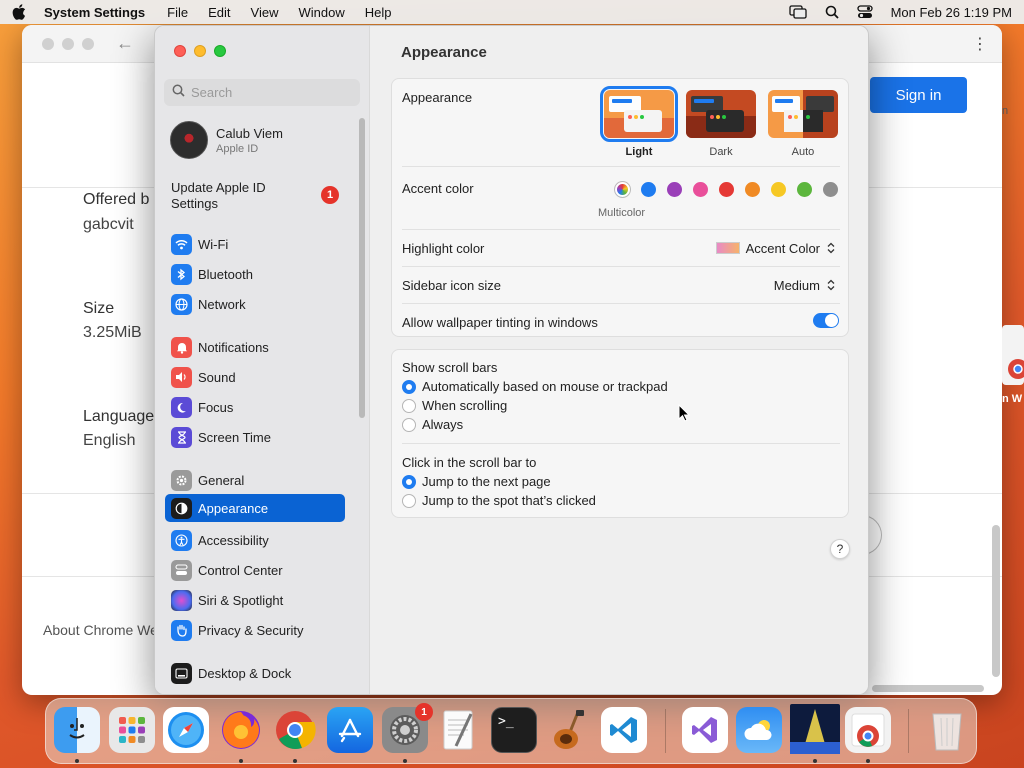  What do you see at coordinates (255, 244) in the screenshot?
I see `sidebar-item-wifi: Wi-Fi` at bounding box center [255, 244].